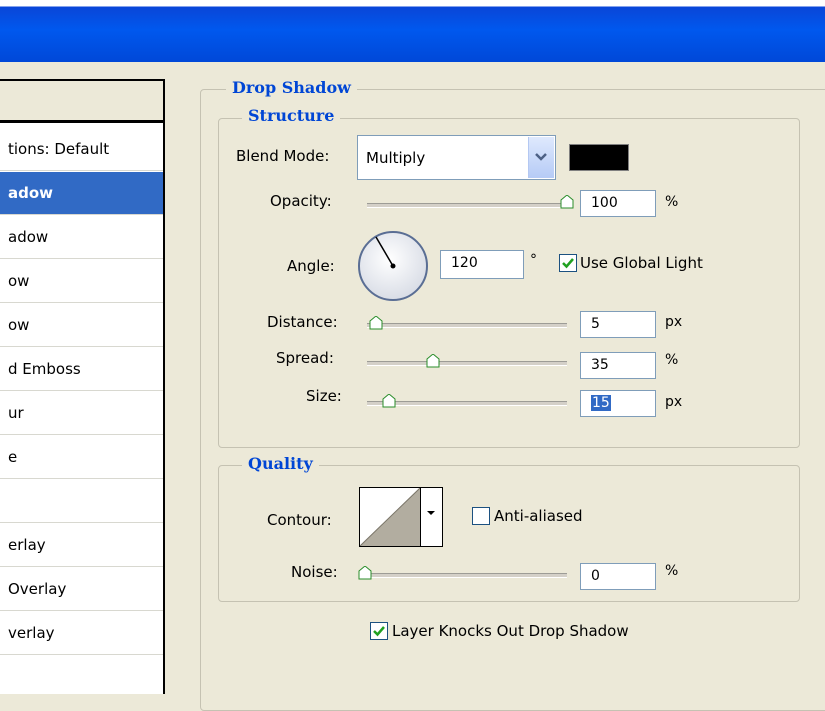 The width and height of the screenshot is (825, 711). What do you see at coordinates (283, 156) in the screenshot?
I see `blend-mode-label: Blend Mode:` at bounding box center [283, 156].